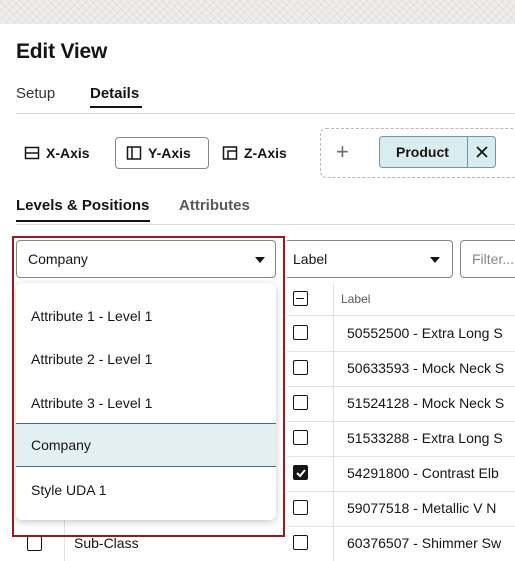  Describe the element at coordinates (68, 153) in the screenshot. I see `x-axis-label: X-Axis` at that location.